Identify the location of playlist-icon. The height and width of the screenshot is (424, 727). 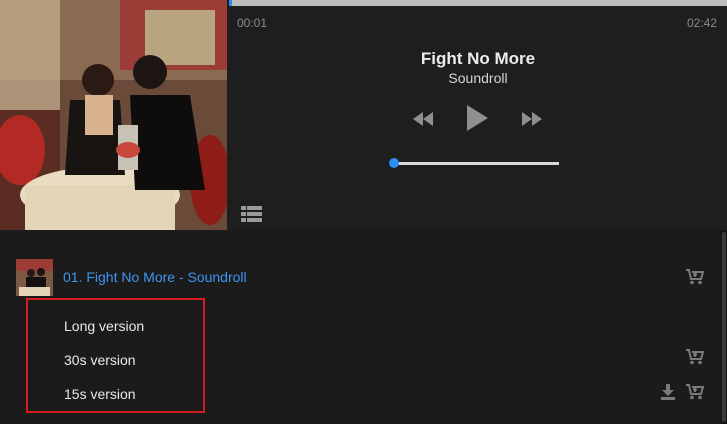
(251, 216).